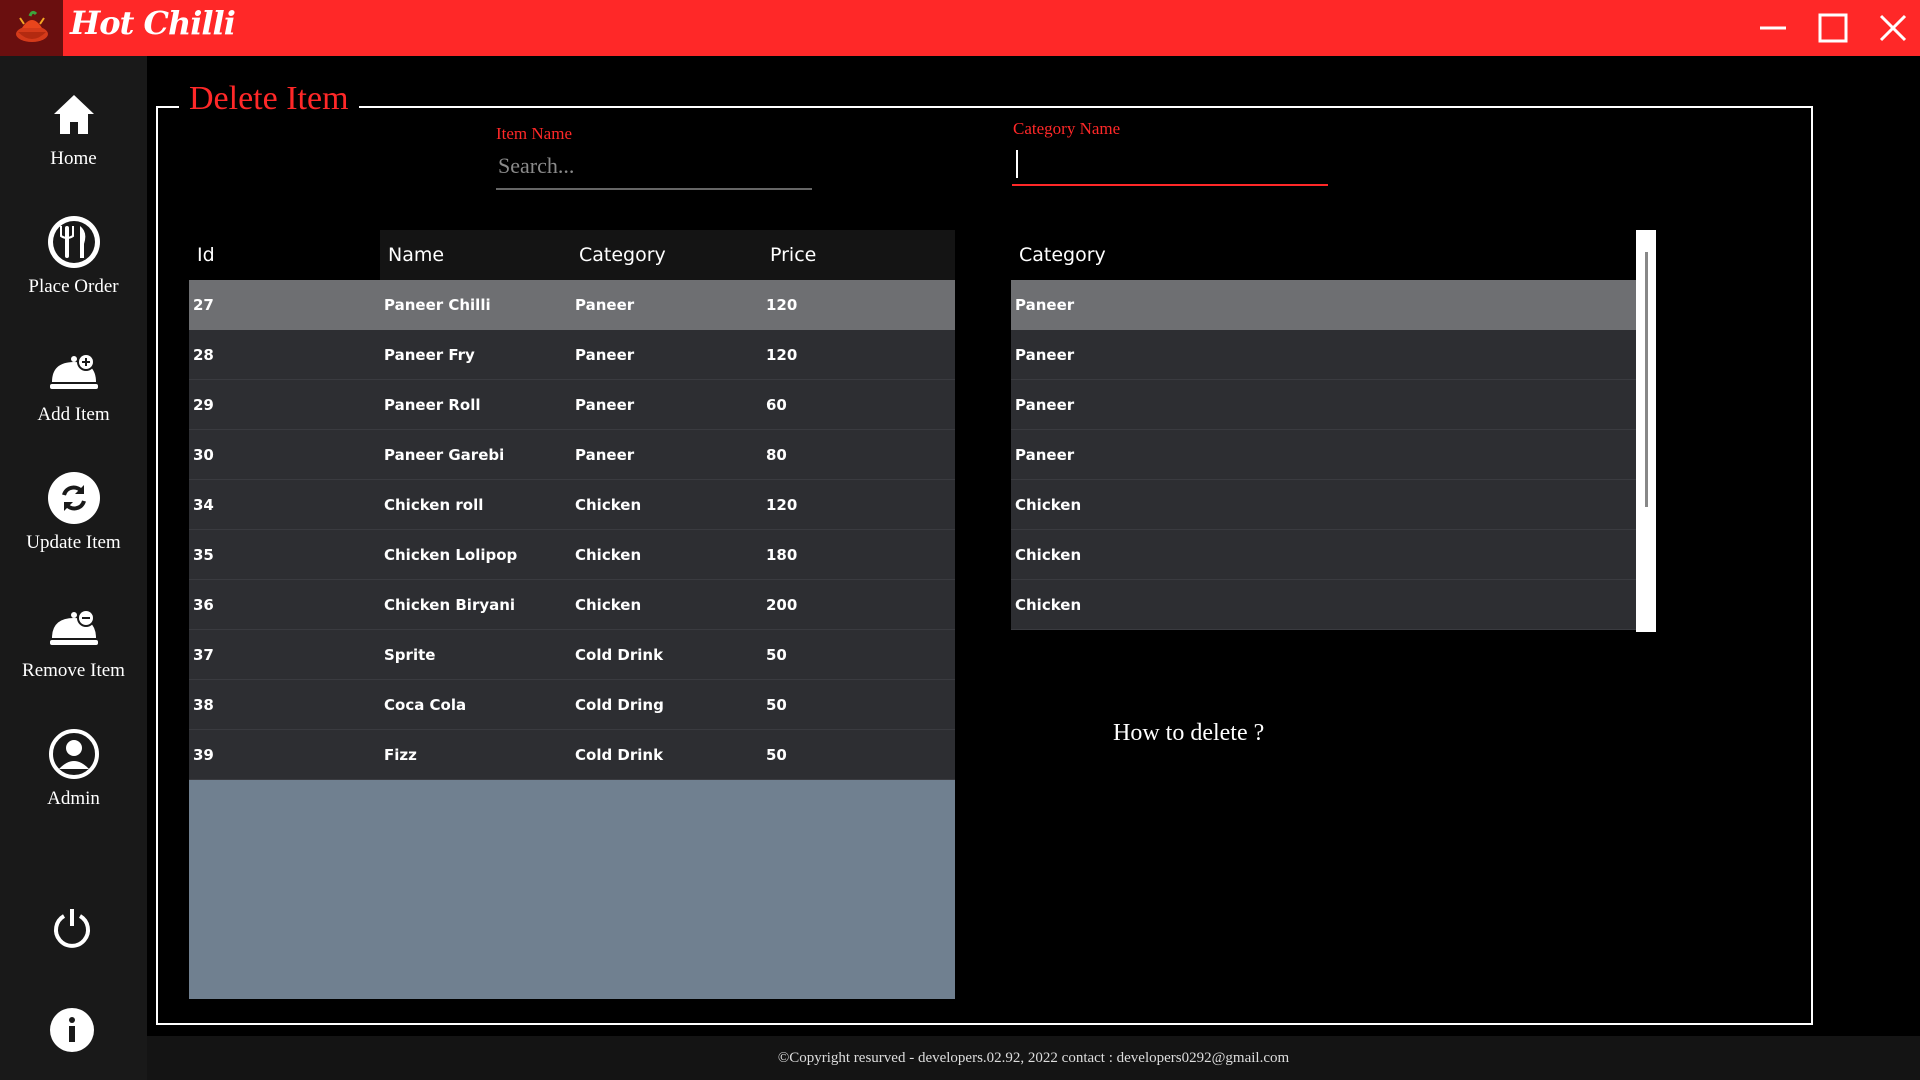 Image resolution: width=1920 pixels, height=1080 pixels. I want to click on cell-name: Chicken Biryani, so click(450, 605).